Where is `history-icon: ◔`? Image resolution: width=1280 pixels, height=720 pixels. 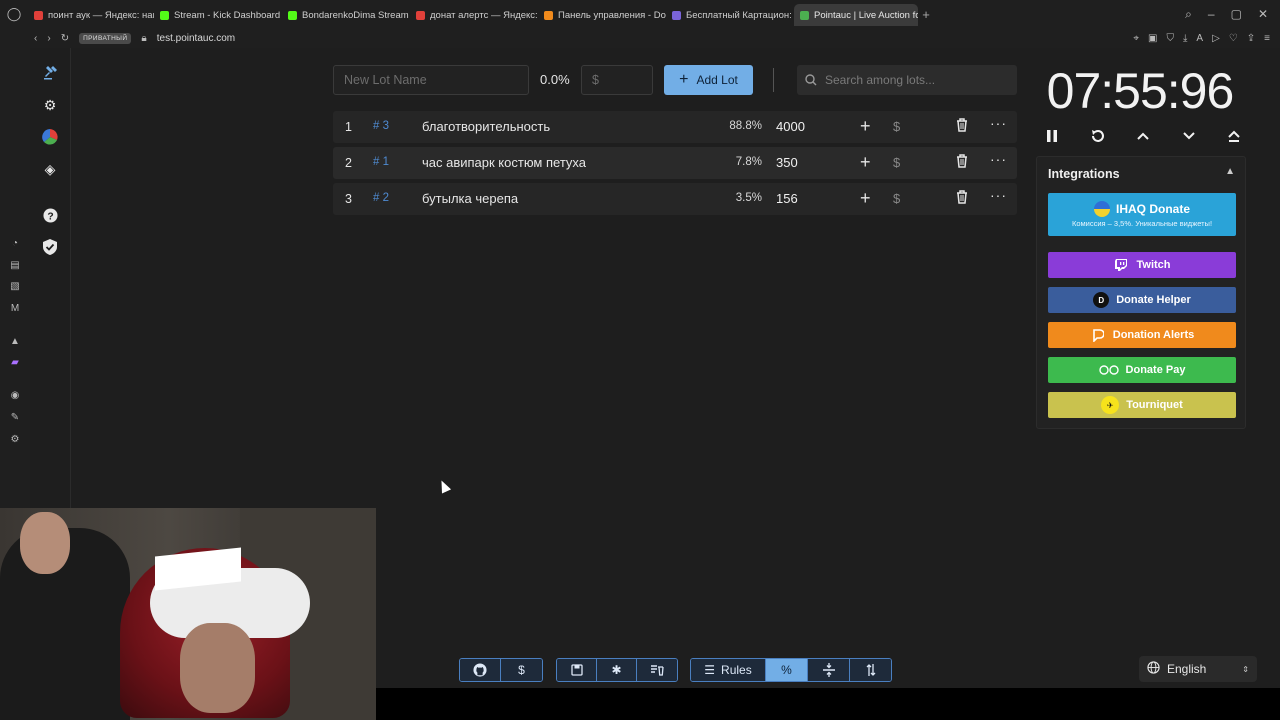 history-icon: ◔ is located at coordinates (15, 243).